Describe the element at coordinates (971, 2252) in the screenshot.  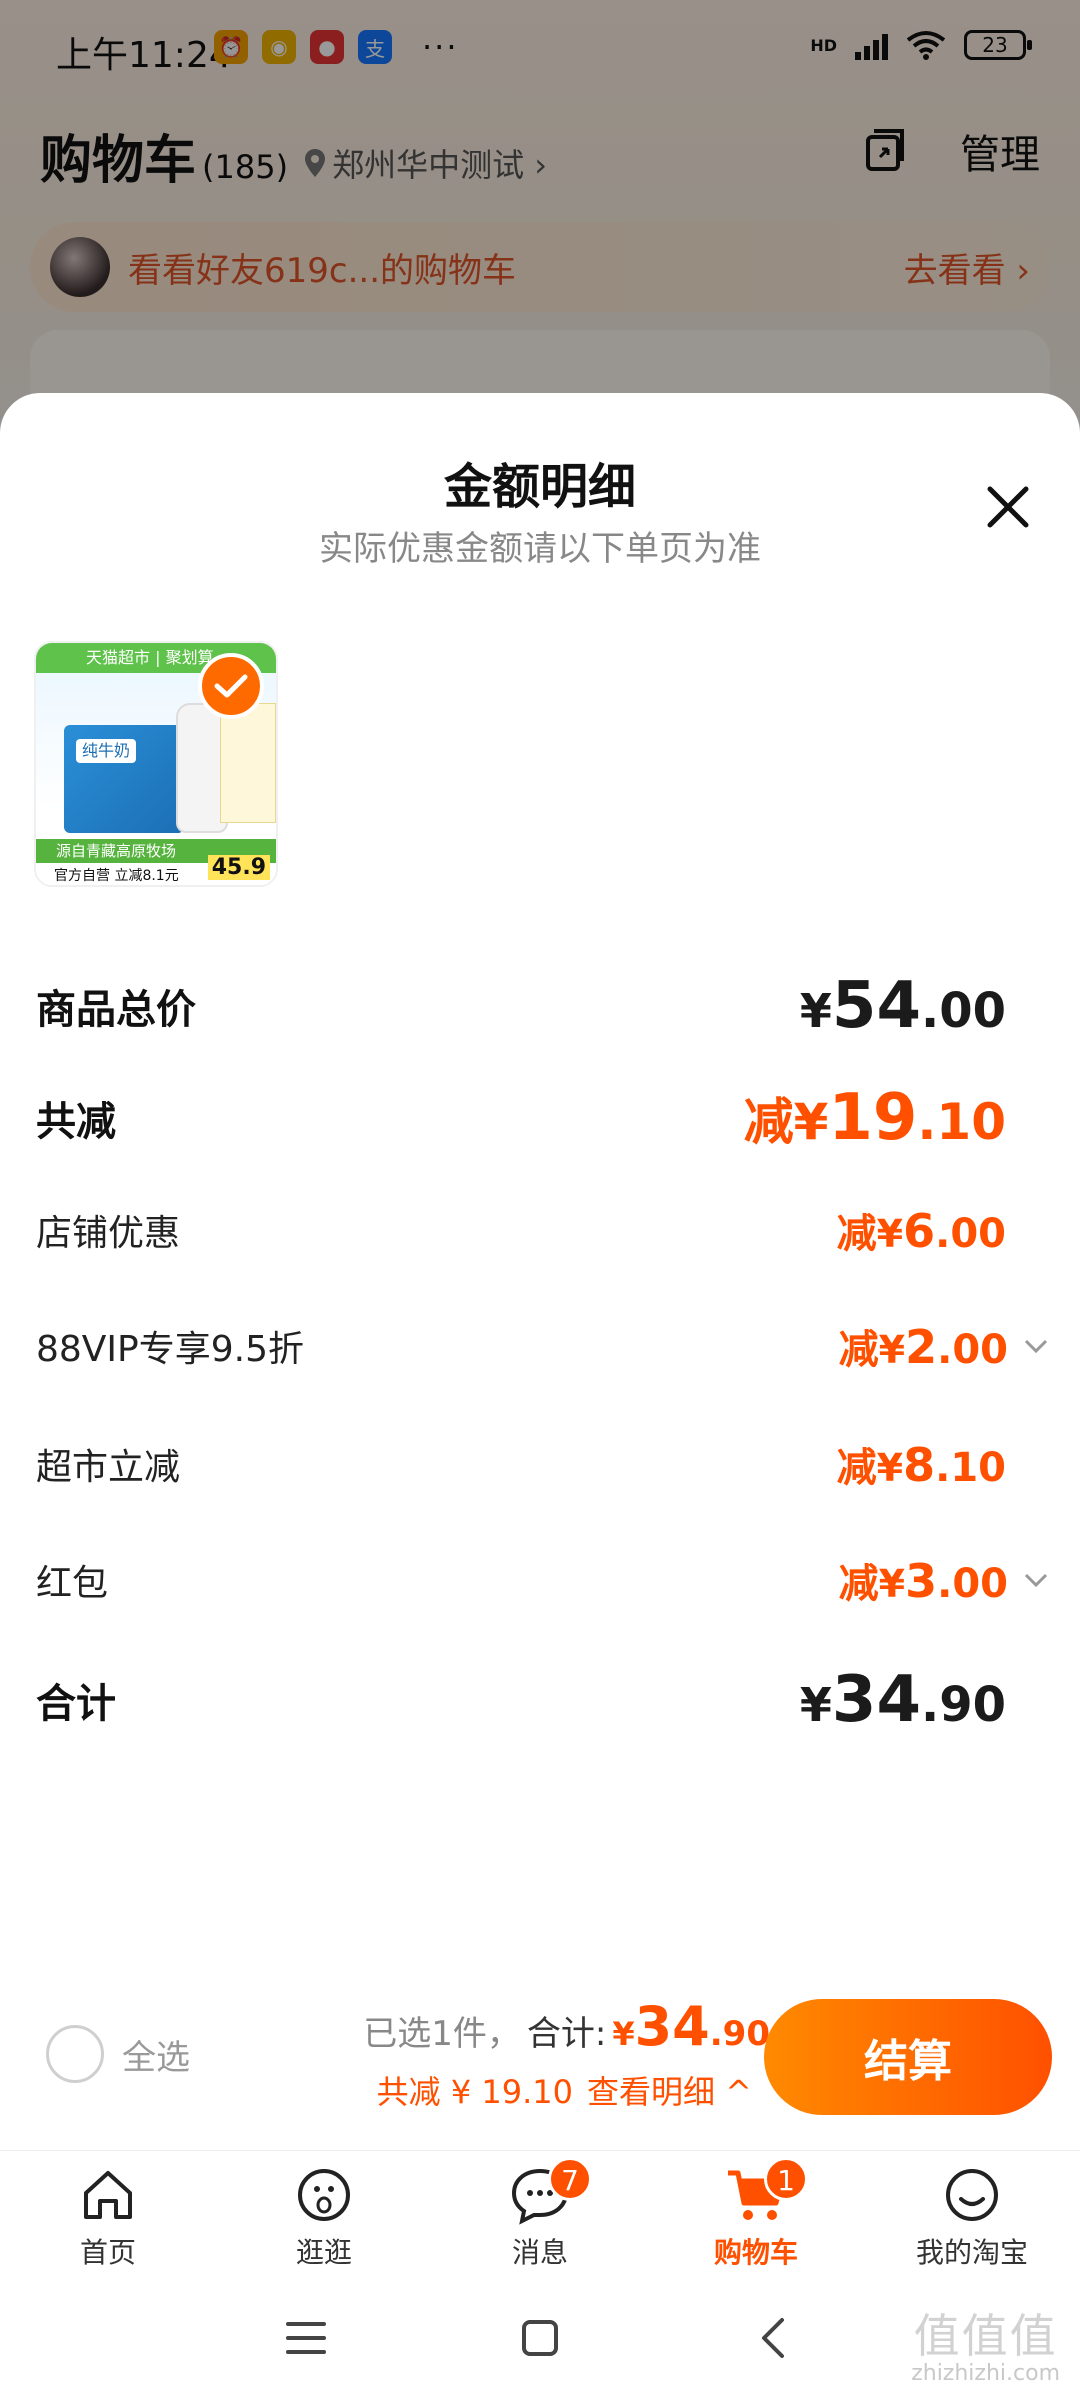
I see `tab-label: 我的淘宝` at that location.